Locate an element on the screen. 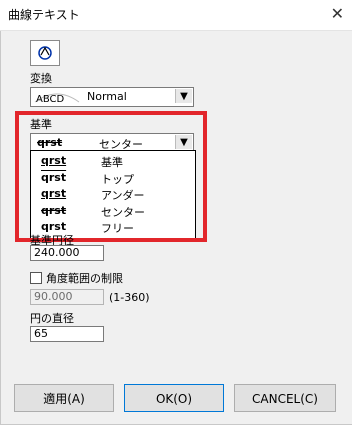  close-icon: ✕ is located at coordinates (337, 13).